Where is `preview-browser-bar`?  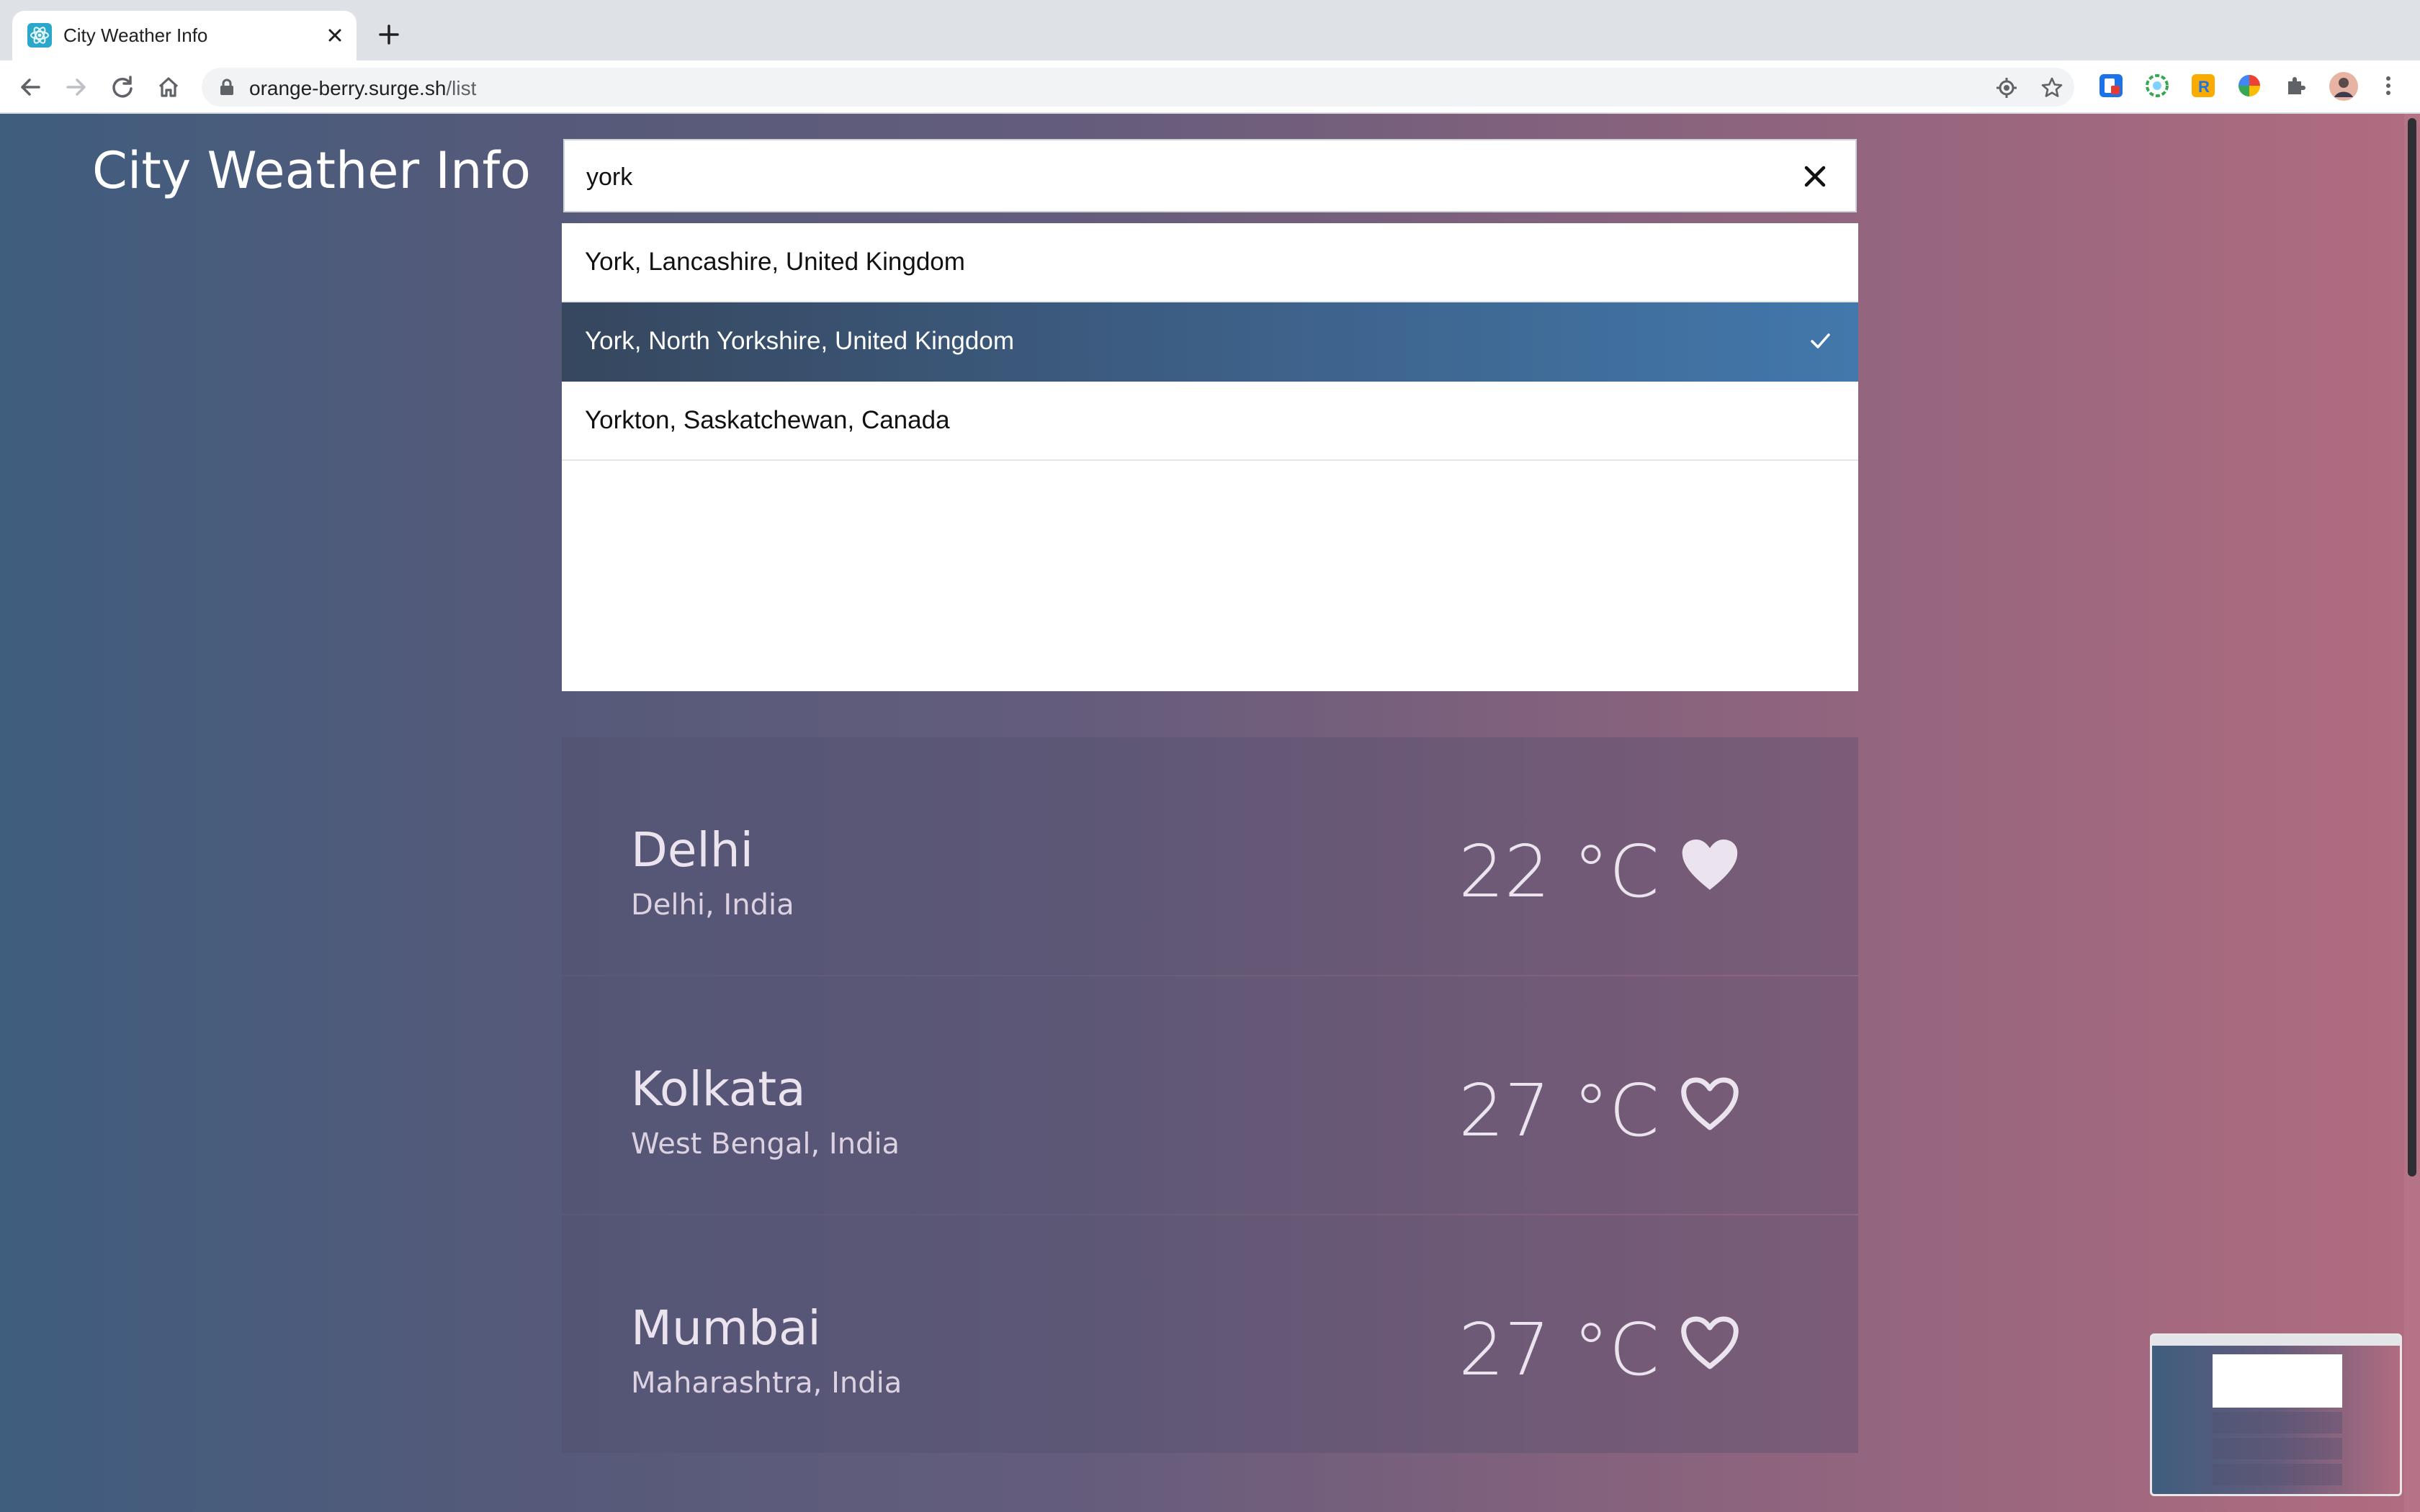 preview-browser-bar is located at coordinates (2276, 1341).